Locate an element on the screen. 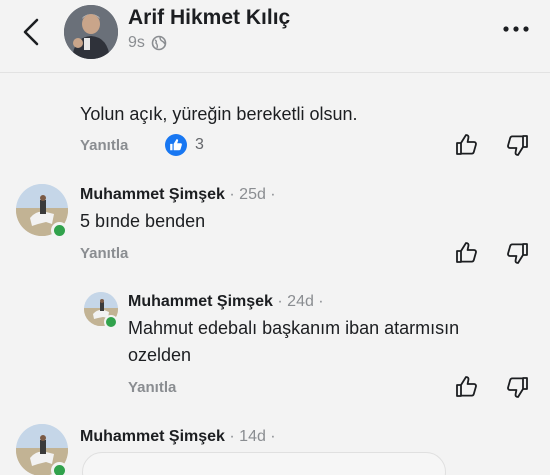  back-button is located at coordinates (32, 32).